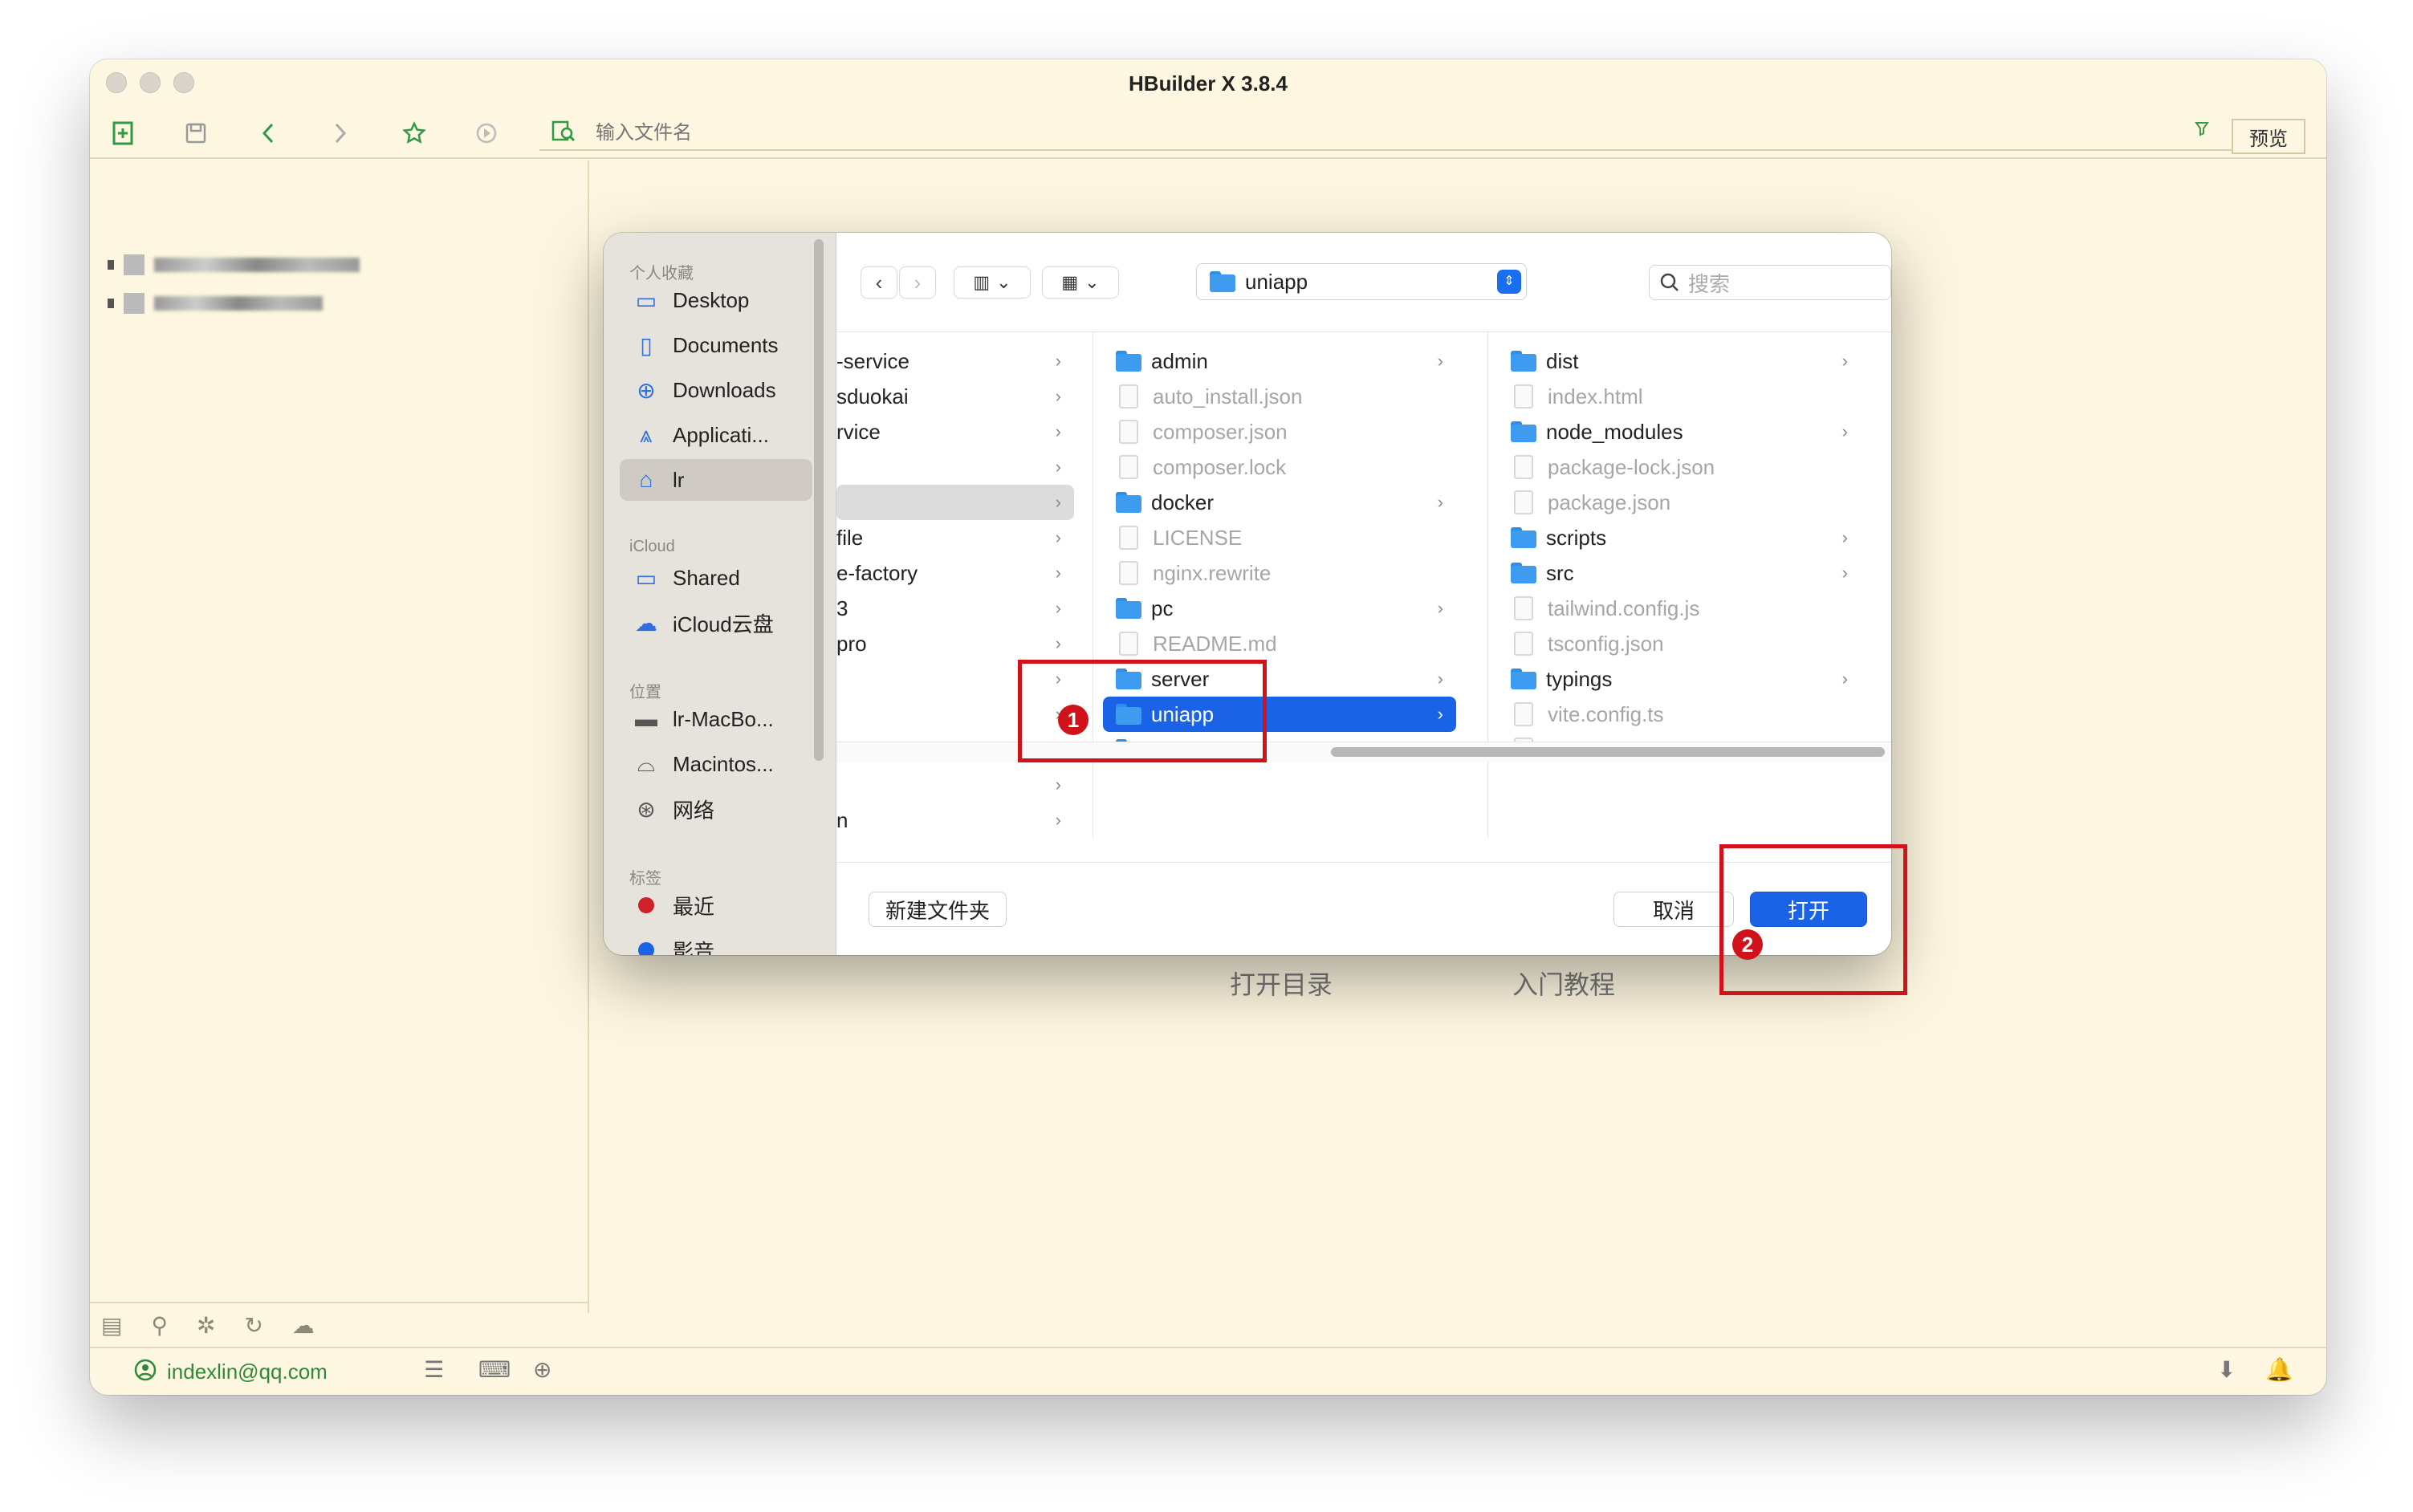 The image size is (2413, 1512). Describe the element at coordinates (1679, 361) in the screenshot. I see `folder-item: dist ›` at that location.